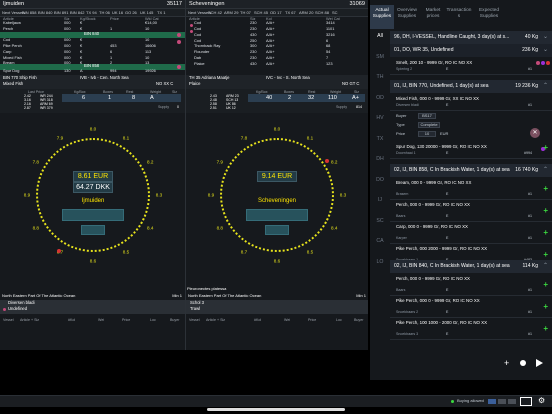 The image size is (552, 414). Describe the element at coordinates (215, 13) in the screenshot. I see `vessel-chip: SCH 42` at that location.